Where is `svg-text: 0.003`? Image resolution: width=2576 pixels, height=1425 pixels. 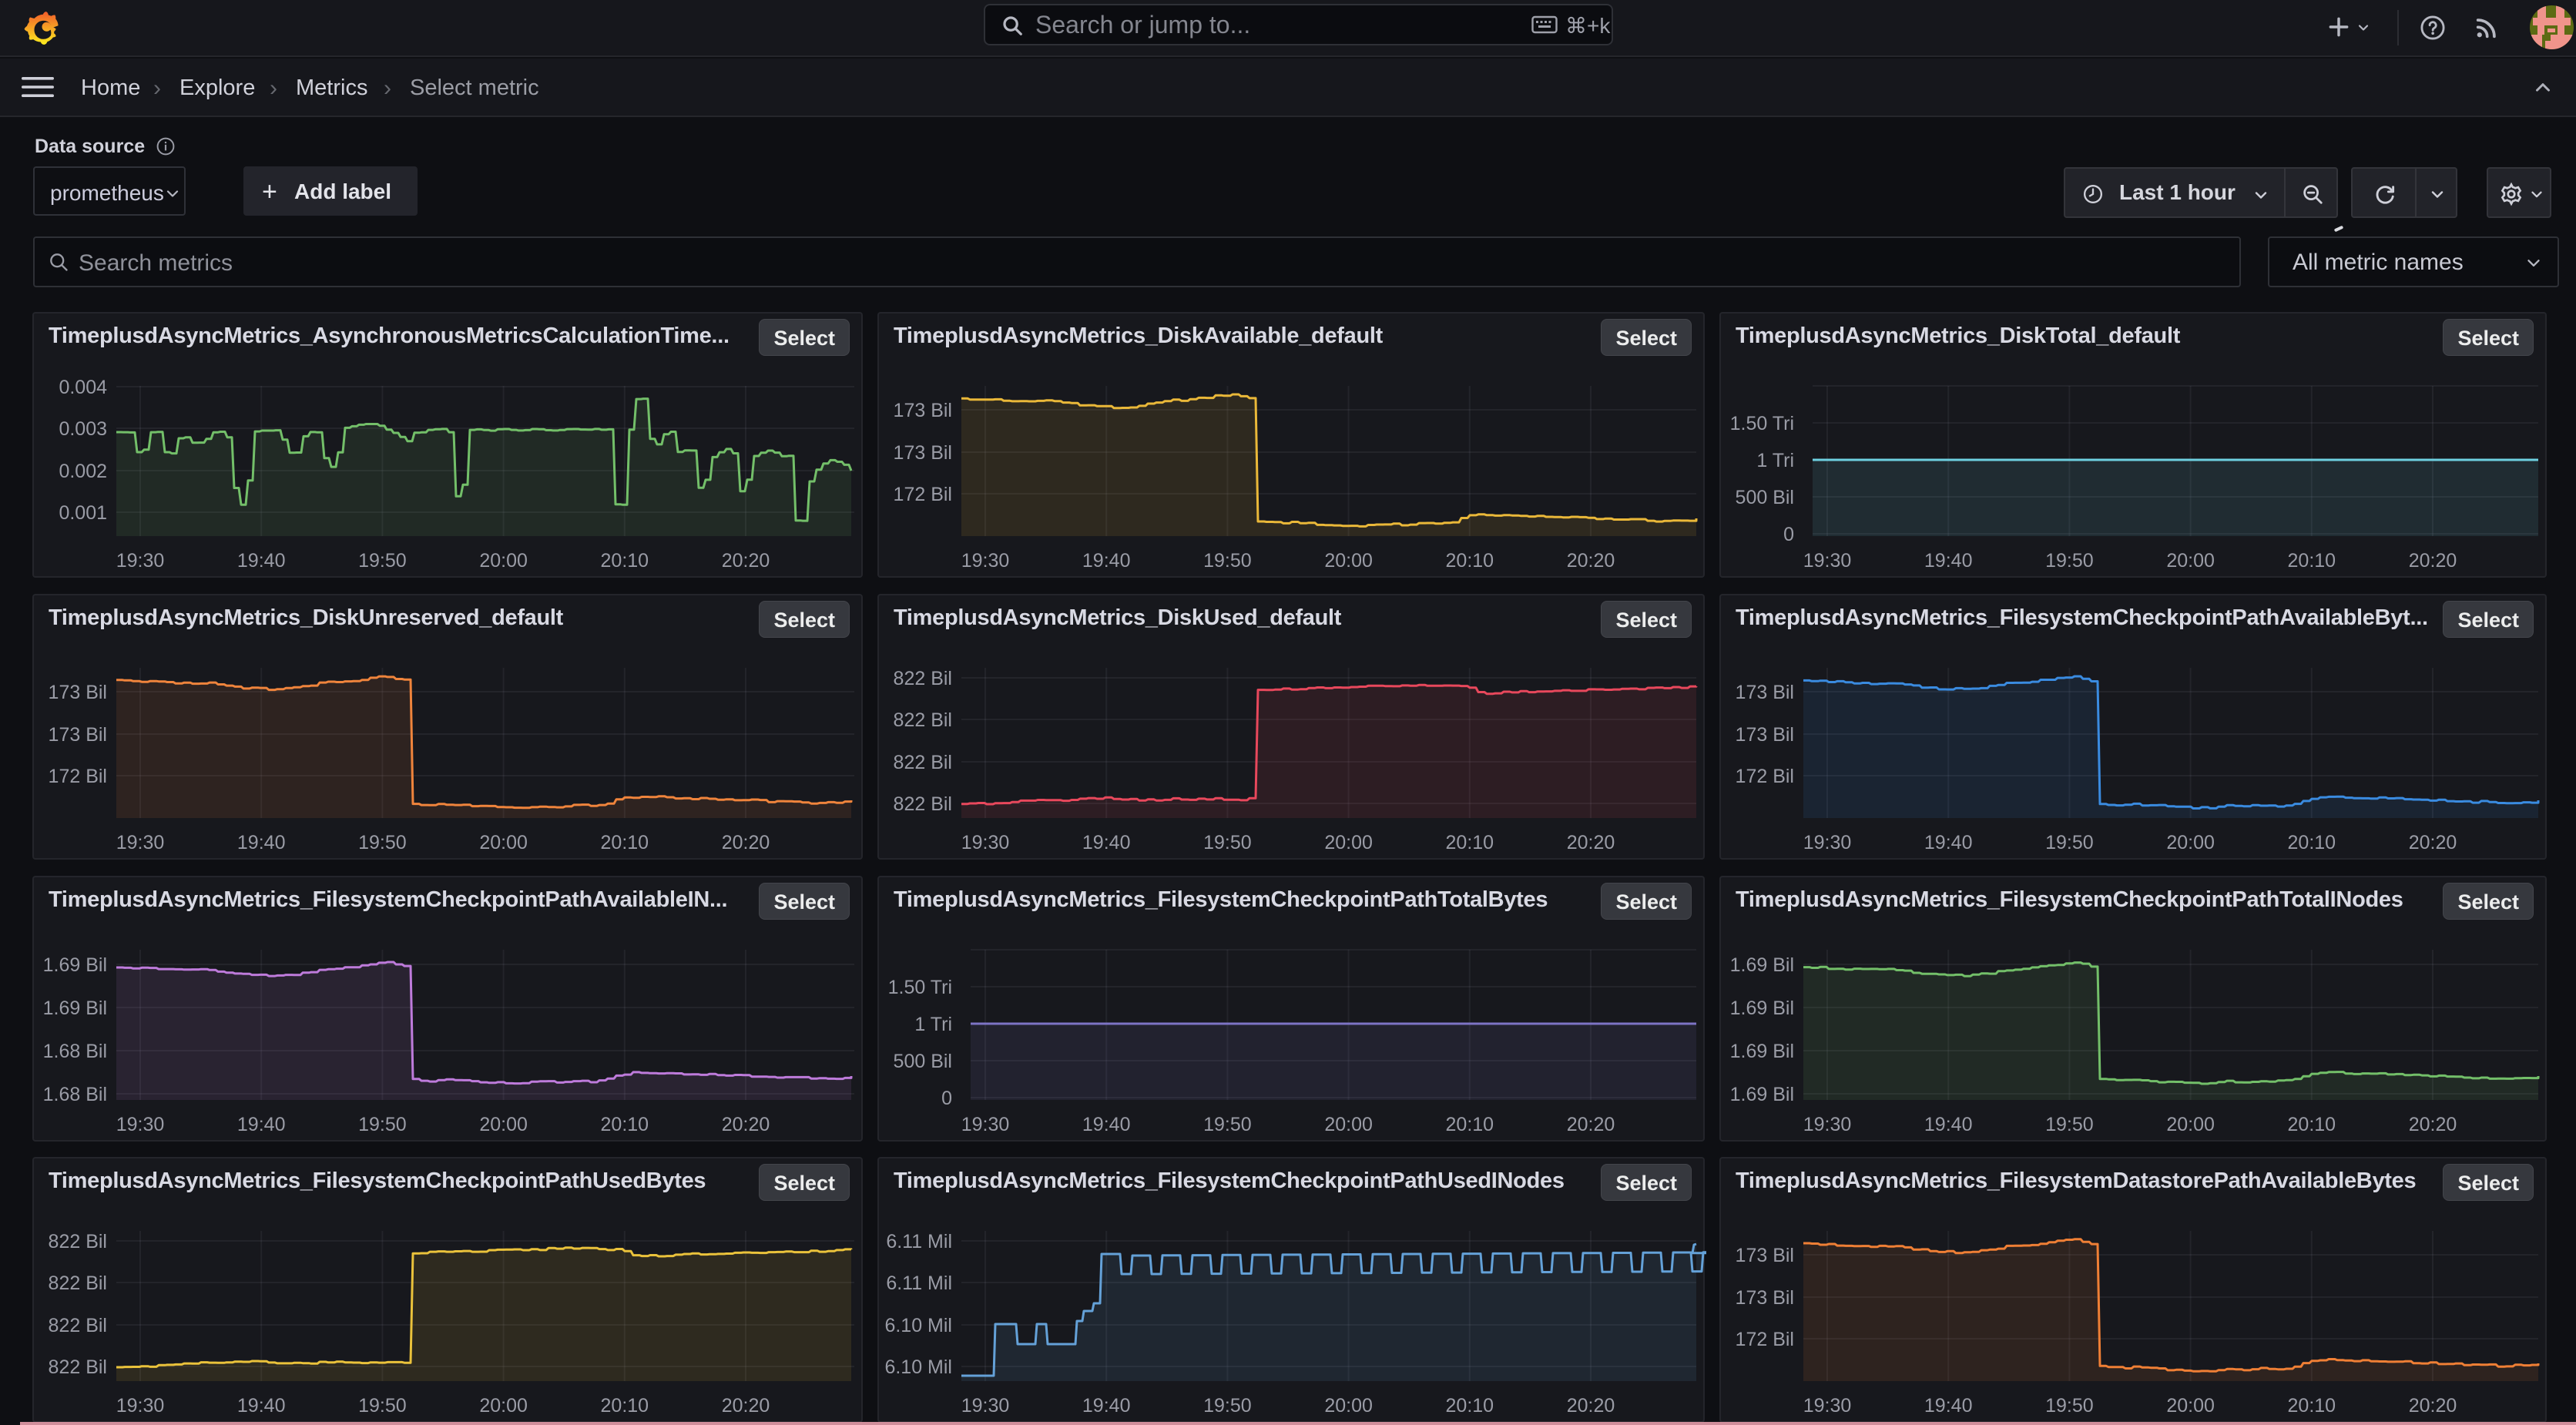
svg-text: 0.003 is located at coordinates (83, 429).